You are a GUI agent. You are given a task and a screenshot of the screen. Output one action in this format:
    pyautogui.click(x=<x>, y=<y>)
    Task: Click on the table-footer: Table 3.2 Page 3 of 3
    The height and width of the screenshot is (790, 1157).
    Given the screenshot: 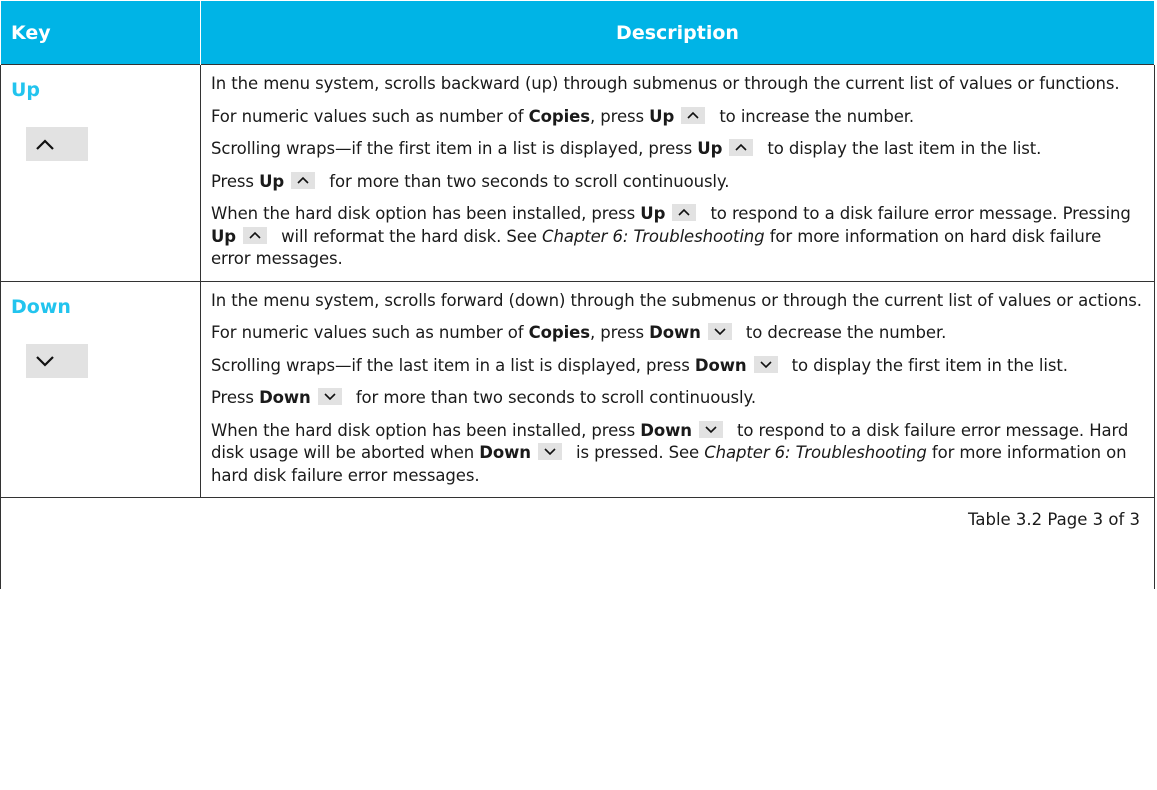 What is the action you would take?
    pyautogui.click(x=577, y=543)
    